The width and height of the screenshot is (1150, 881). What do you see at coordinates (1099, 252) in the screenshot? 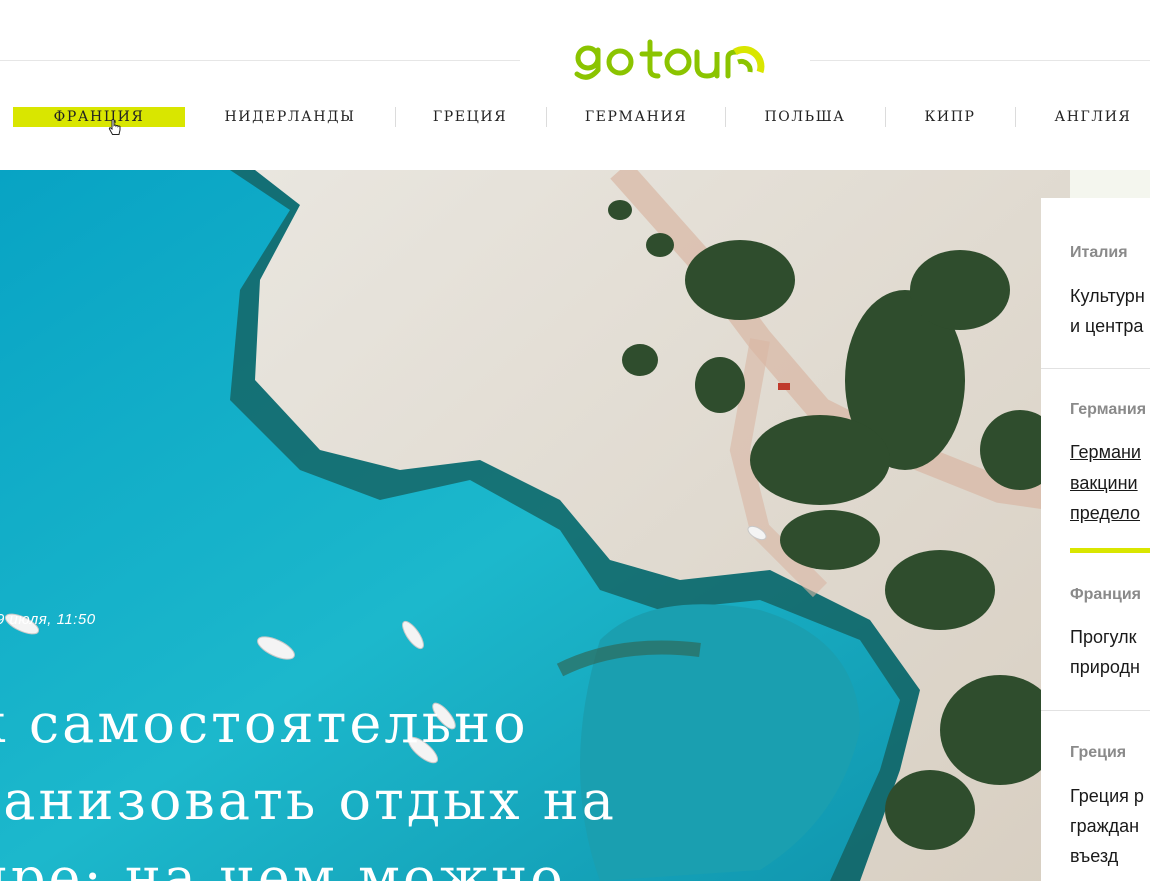
I see `news-category: Италия` at bounding box center [1099, 252].